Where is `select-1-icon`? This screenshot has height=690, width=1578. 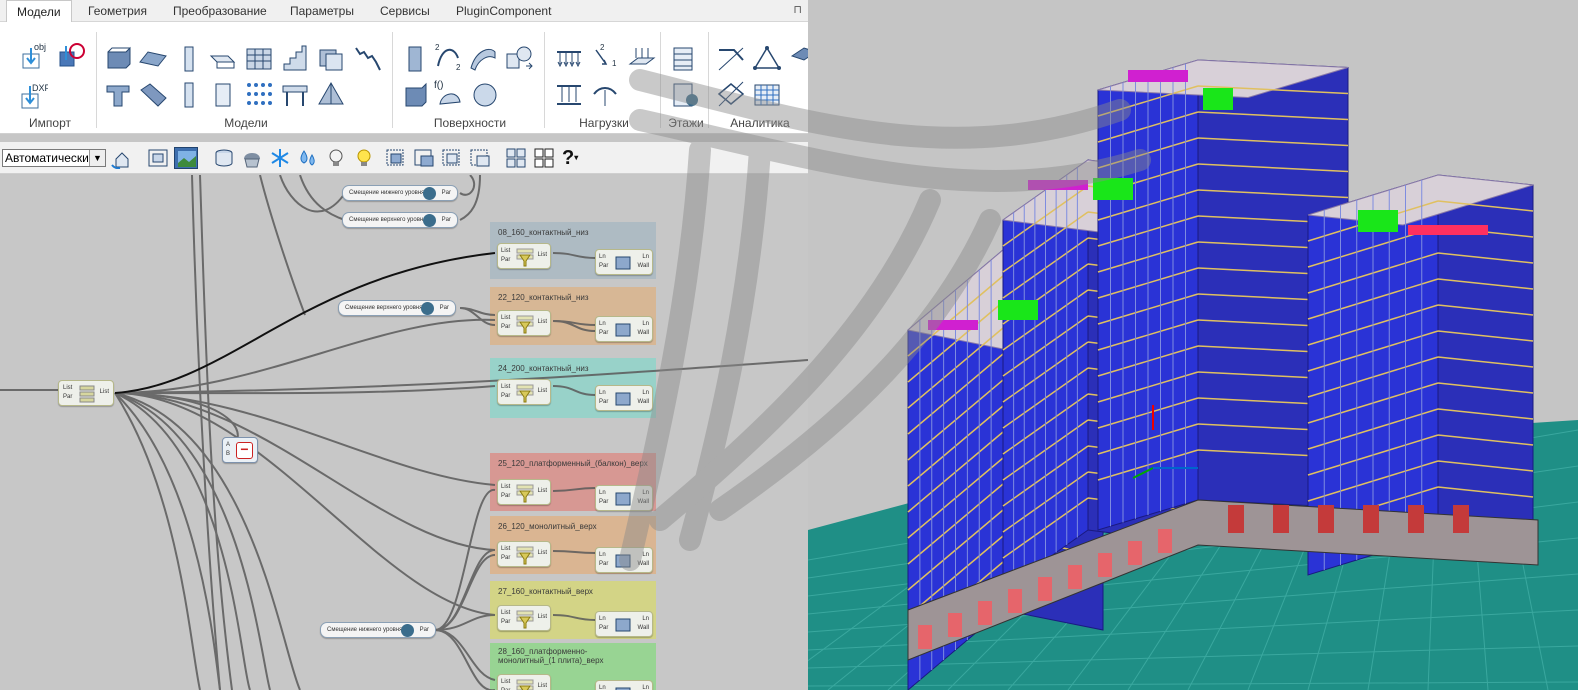
select-1-icon is located at coordinates (396, 158).